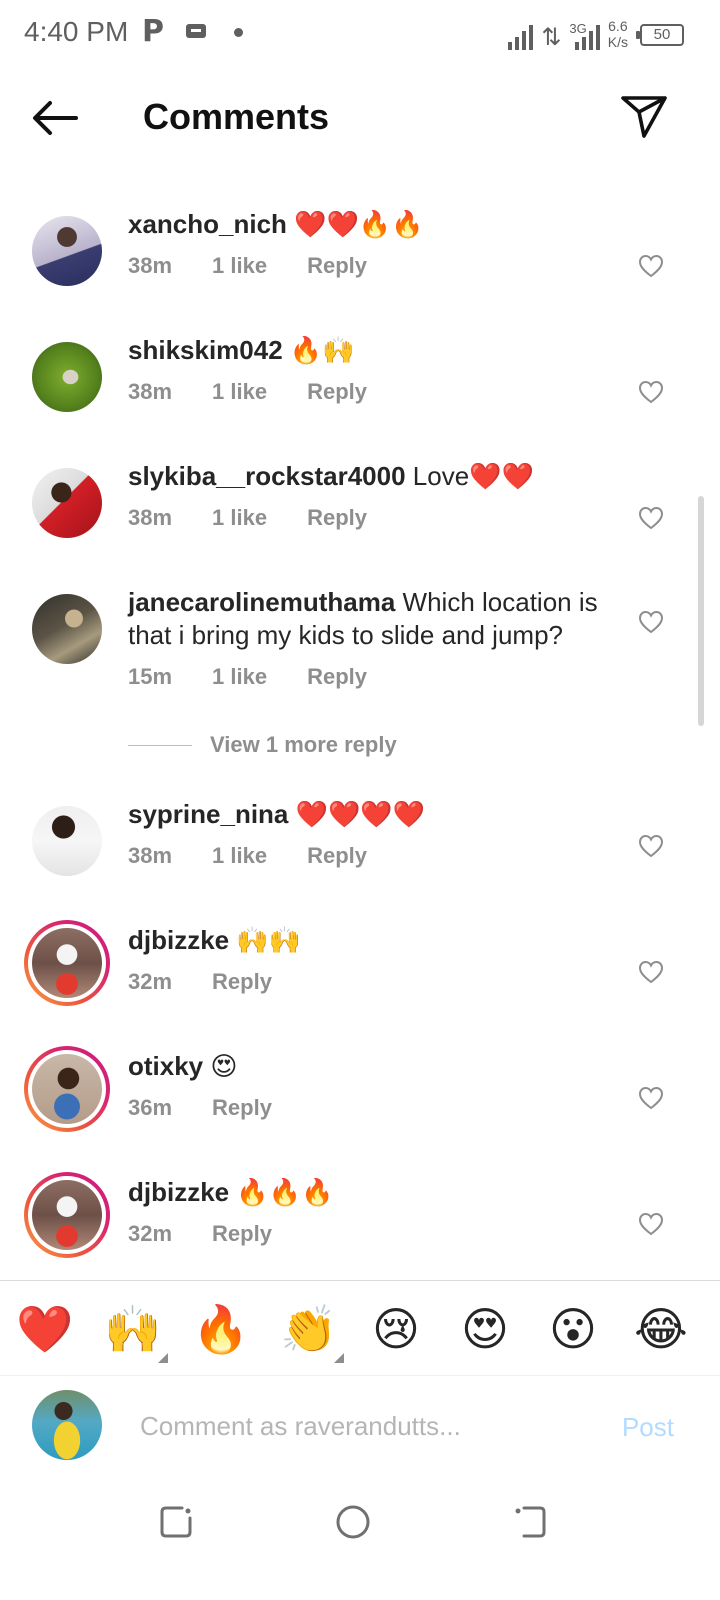 The height and width of the screenshot is (1600, 720). Describe the element at coordinates (469, 476) in the screenshot. I see `comment-content: Love❤️❤️` at that location.